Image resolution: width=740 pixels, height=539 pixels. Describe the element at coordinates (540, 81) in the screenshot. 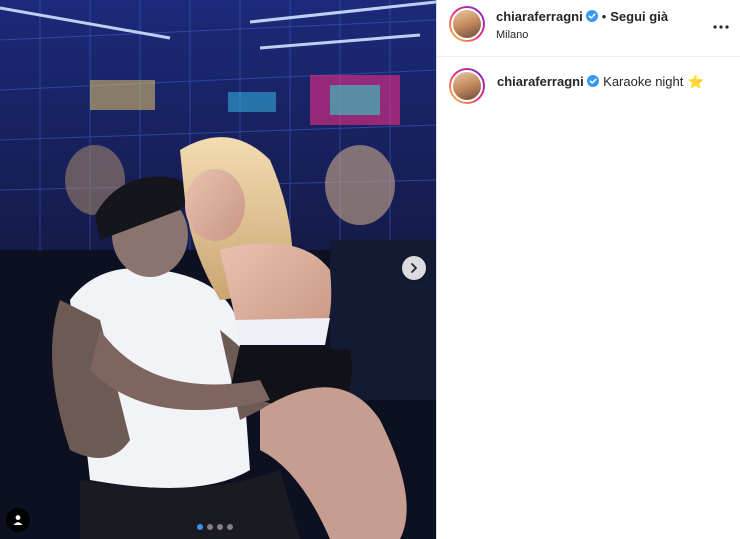

I see `caption-username: chiaraferragni` at that location.